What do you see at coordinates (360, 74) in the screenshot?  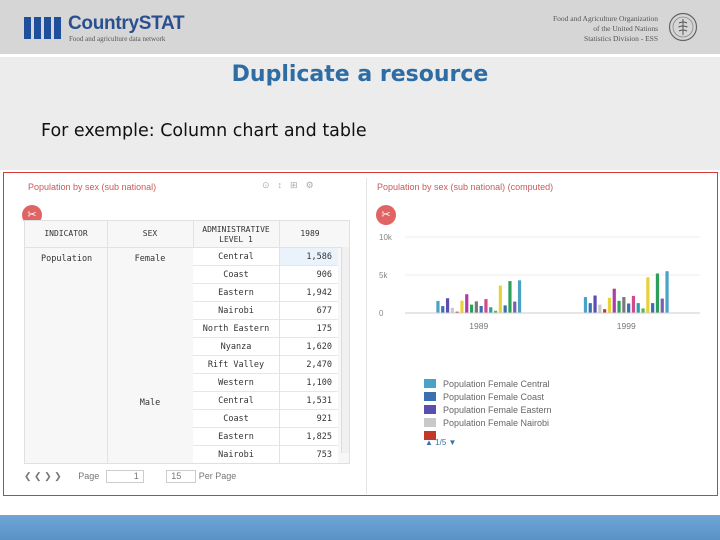 I see `slide-title: Duplicate a resource` at bounding box center [360, 74].